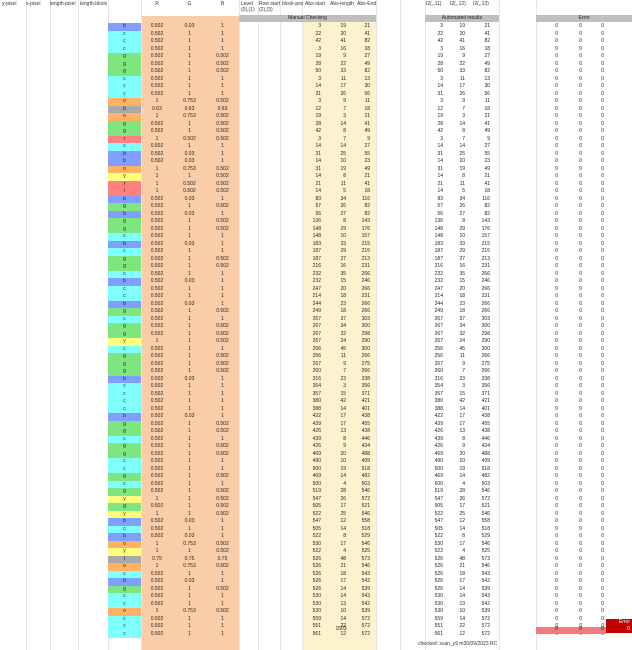  I want to click on auto-start-cell: 21, so click(435, 185).